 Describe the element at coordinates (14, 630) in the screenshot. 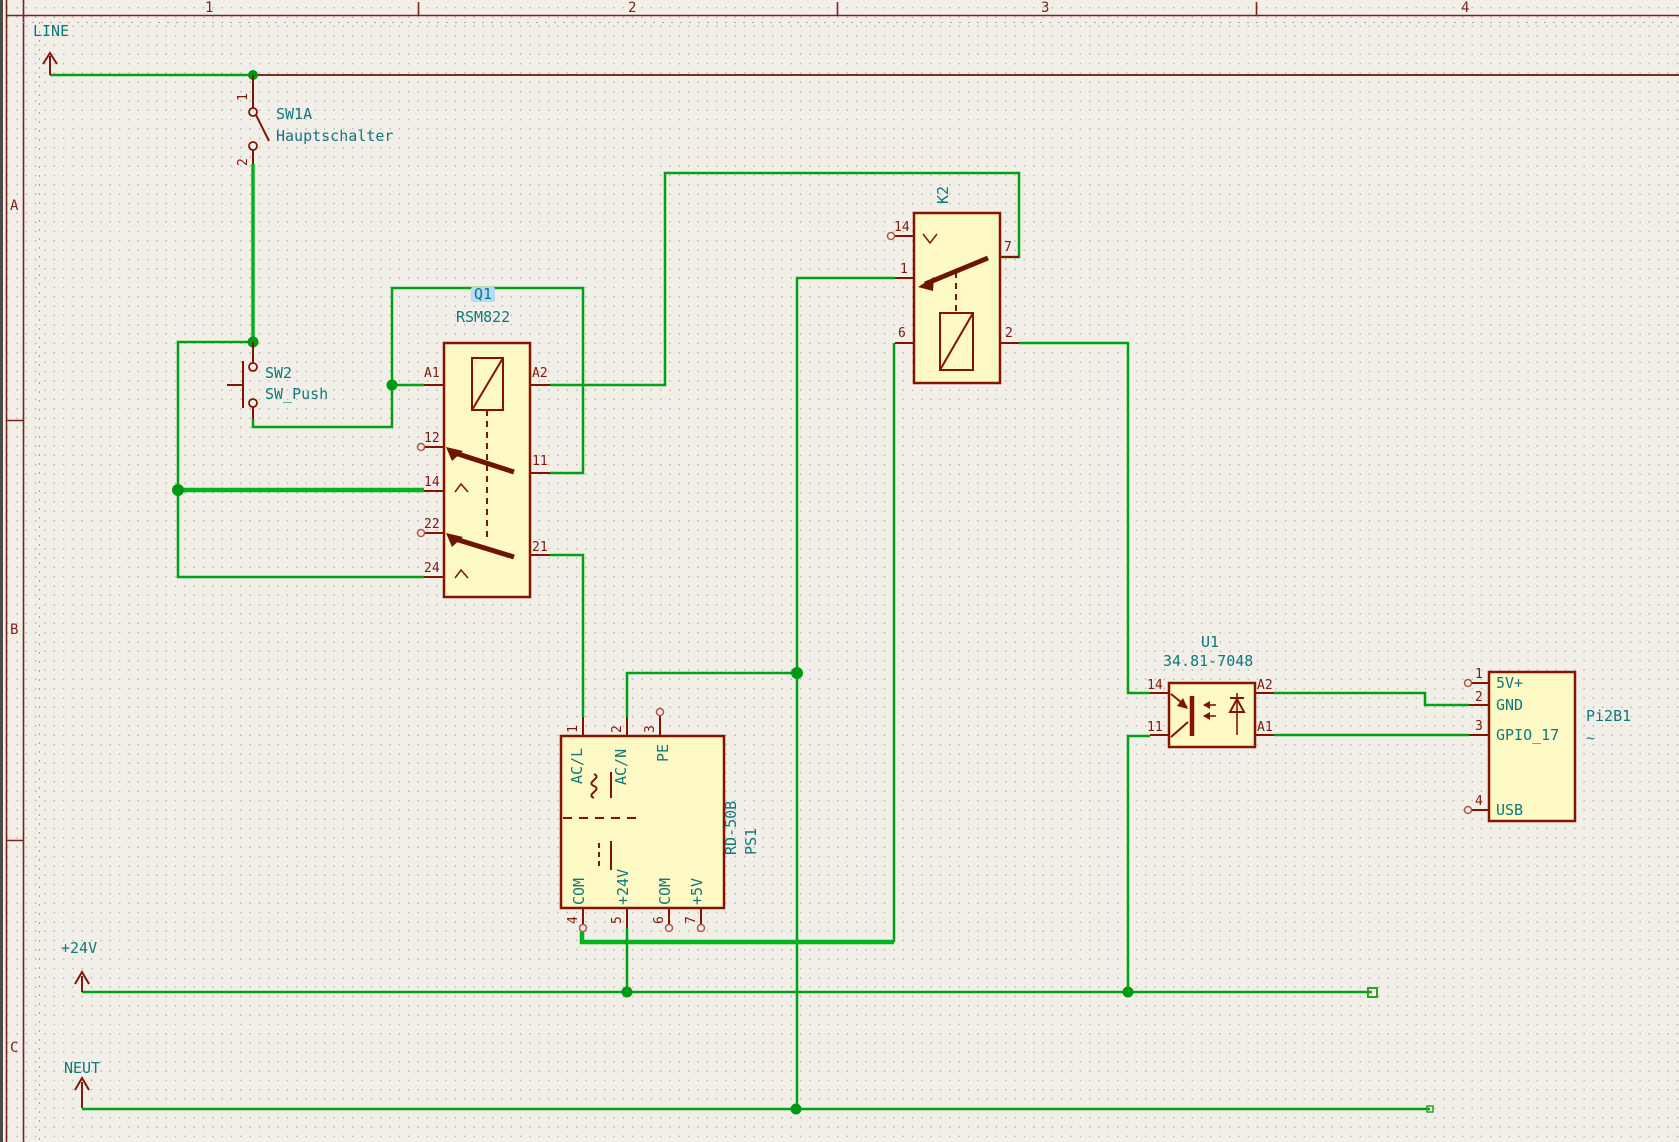

I see `ruler-row-b: B` at that location.